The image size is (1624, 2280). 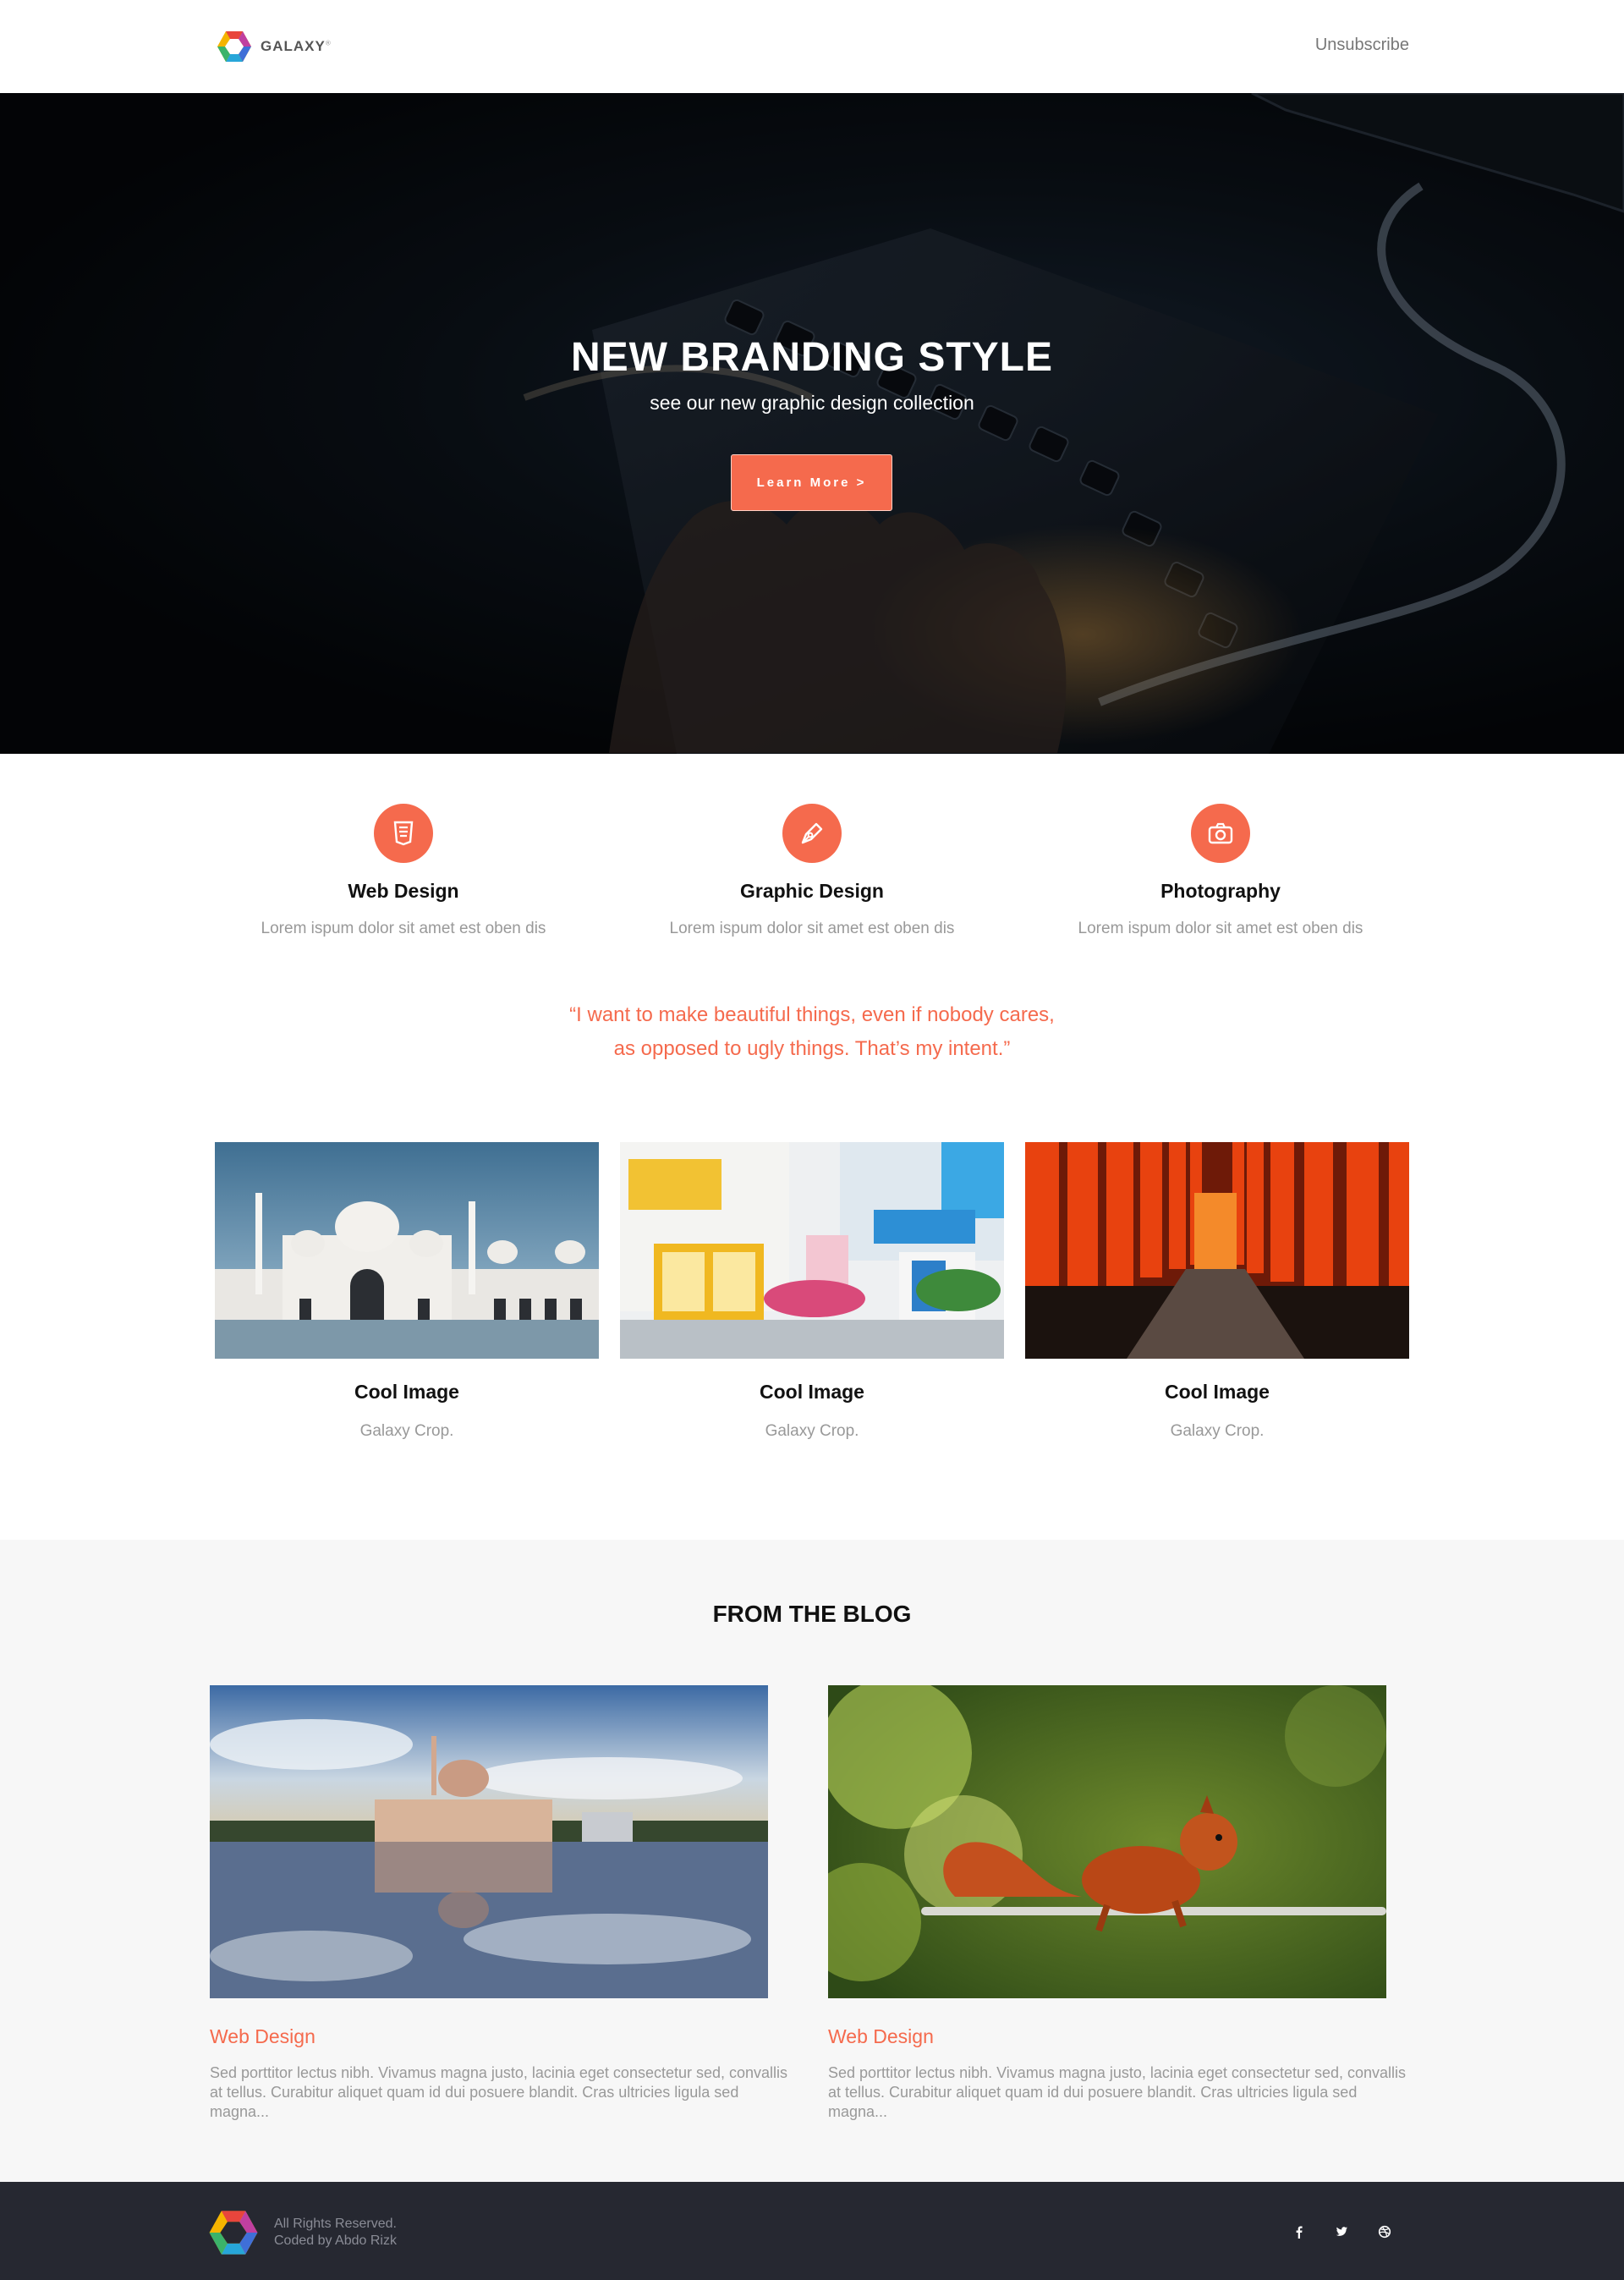 What do you see at coordinates (812, 891) in the screenshot?
I see `service-title: Graphic Design` at bounding box center [812, 891].